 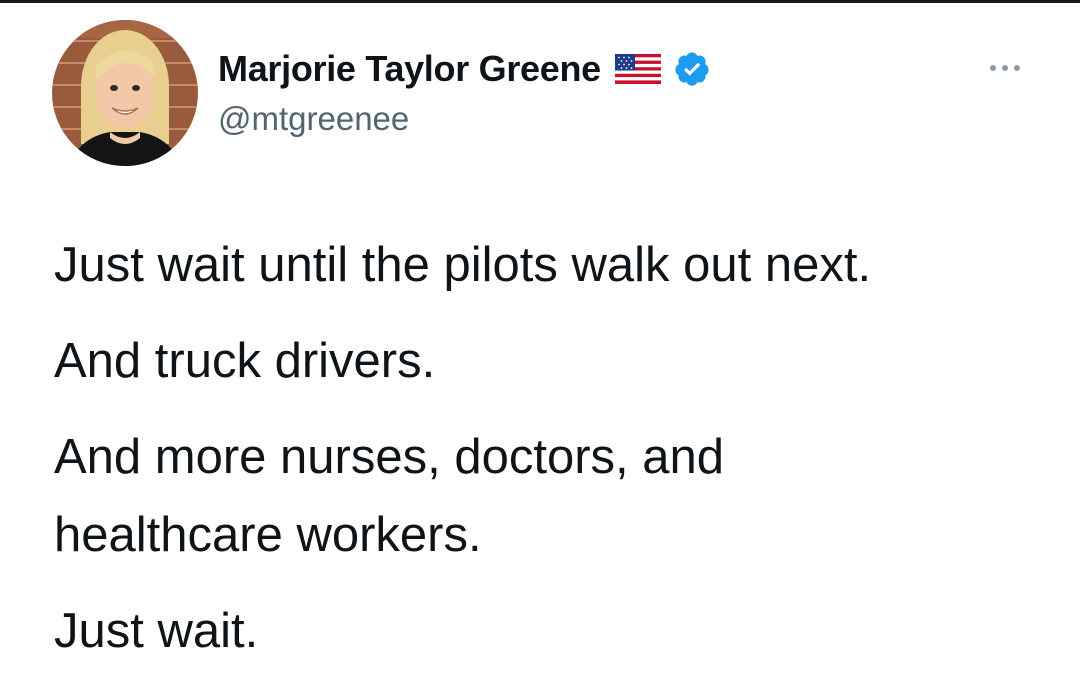 What do you see at coordinates (549, 631) in the screenshot?
I see `tweet-paragraph: Just wait.` at bounding box center [549, 631].